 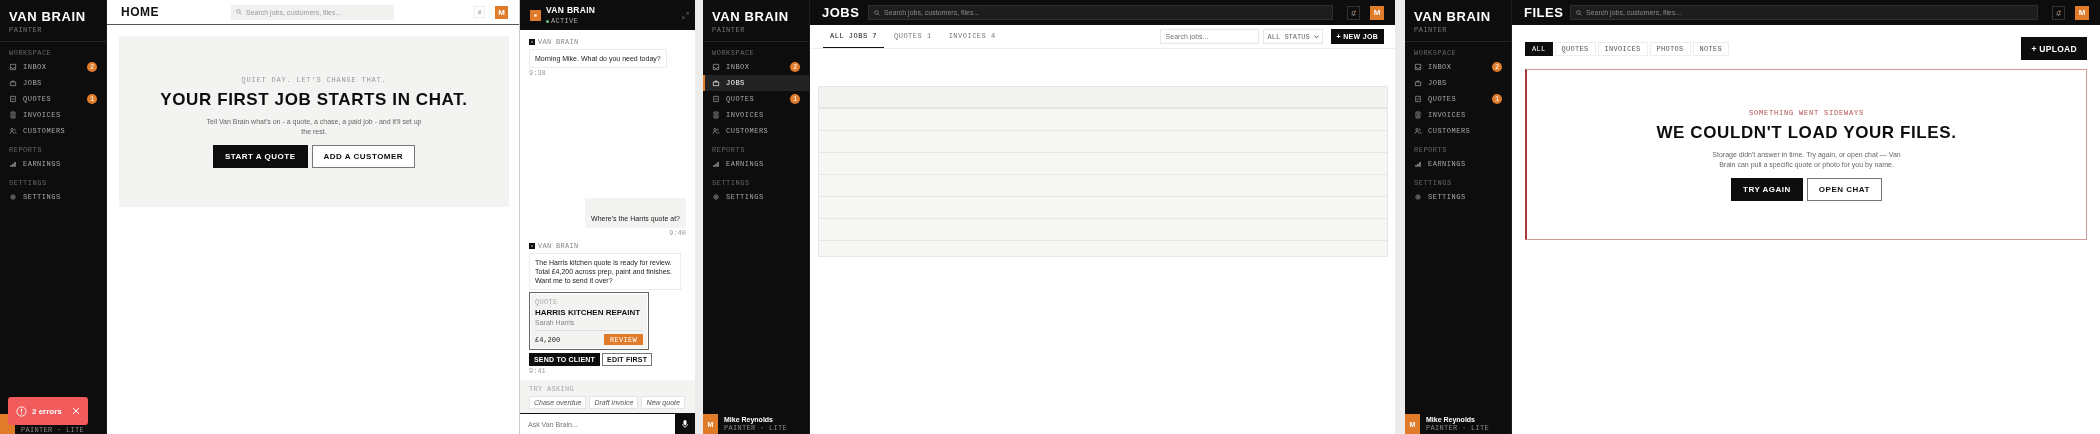 What do you see at coordinates (363, 156) in the screenshot?
I see `secondary-button: ADD A CUSTOMER` at bounding box center [363, 156].